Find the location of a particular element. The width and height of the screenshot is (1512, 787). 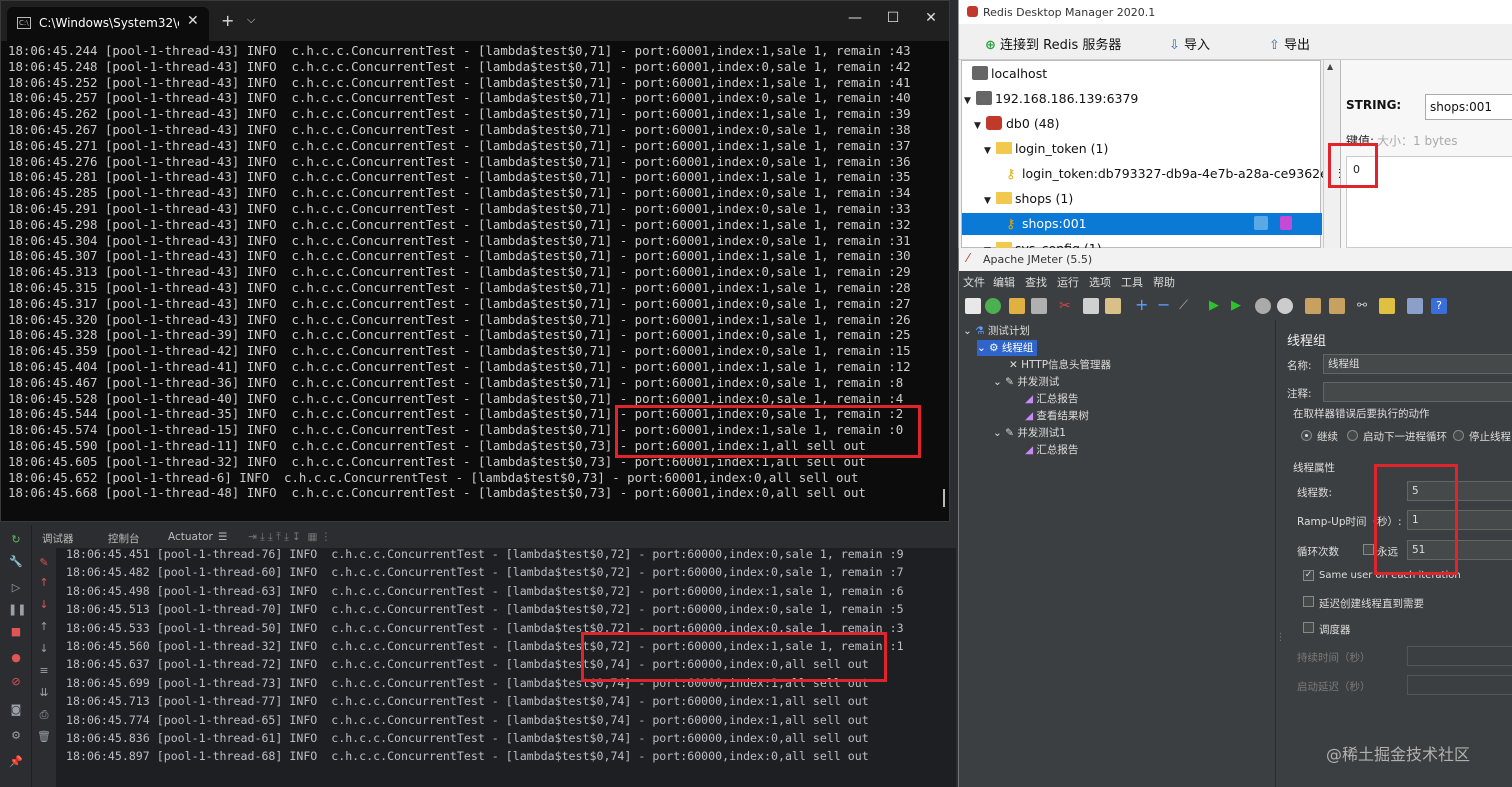

clear-icon: ✎ is located at coordinates (44, 562).